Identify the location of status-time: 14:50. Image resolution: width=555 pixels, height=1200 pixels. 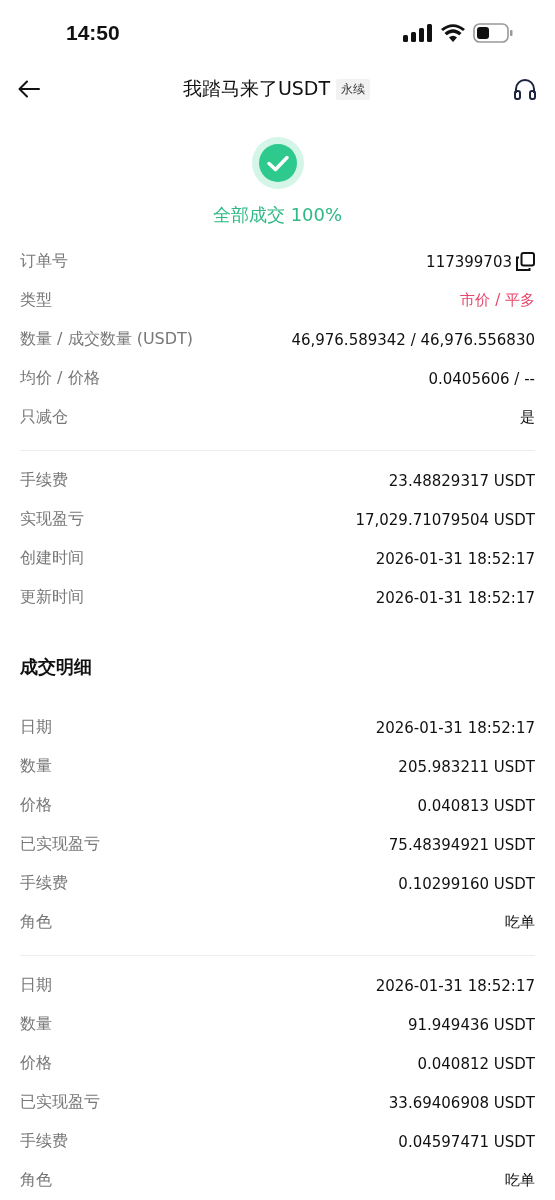
(93, 33).